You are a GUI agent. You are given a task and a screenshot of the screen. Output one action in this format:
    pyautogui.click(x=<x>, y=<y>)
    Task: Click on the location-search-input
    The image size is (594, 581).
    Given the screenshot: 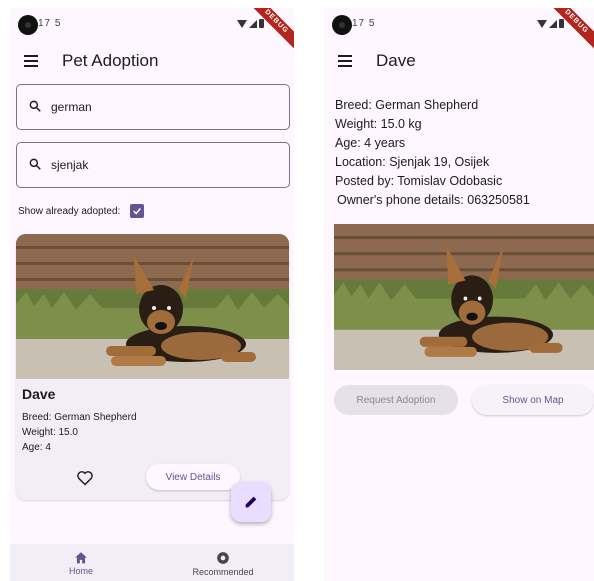 What is the action you would take?
    pyautogui.click(x=161, y=165)
    